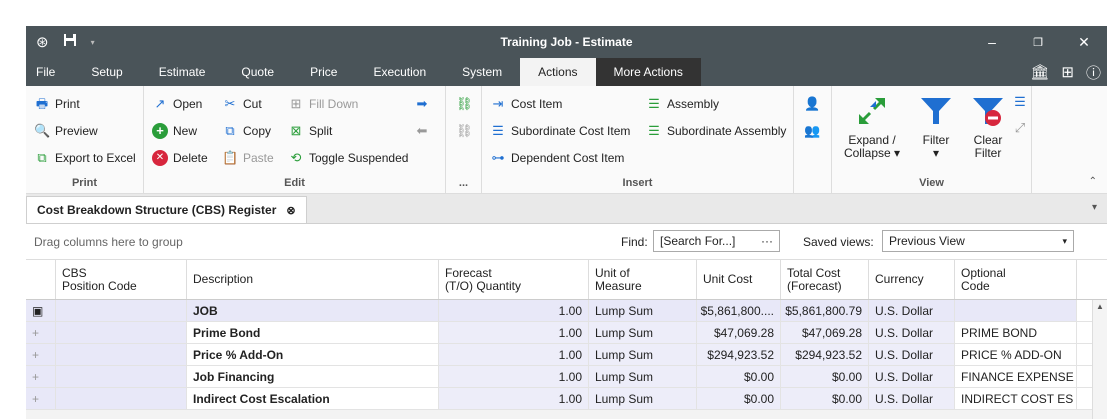  What do you see at coordinates (348, 158) in the screenshot?
I see `toggle-suspended-button: ⟲ Toggle Suspended` at bounding box center [348, 158].